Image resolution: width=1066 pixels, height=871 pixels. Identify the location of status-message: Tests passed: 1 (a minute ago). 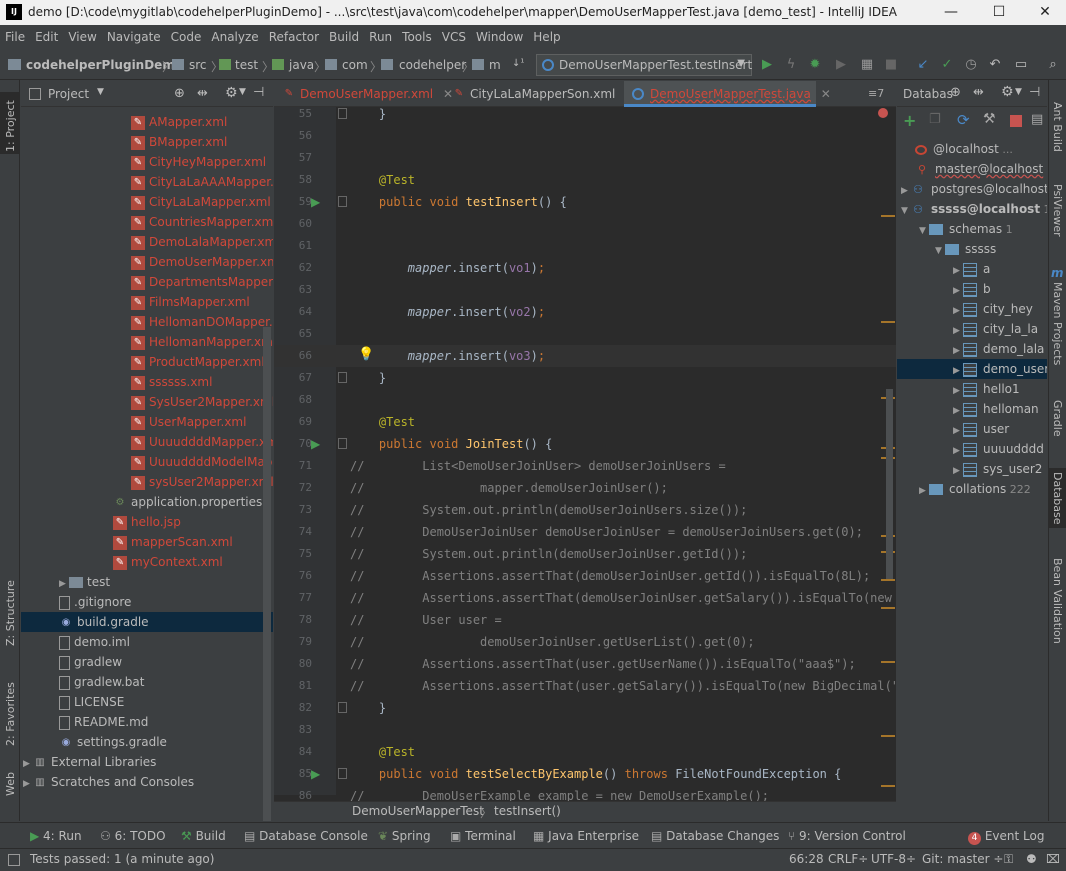
(122, 859).